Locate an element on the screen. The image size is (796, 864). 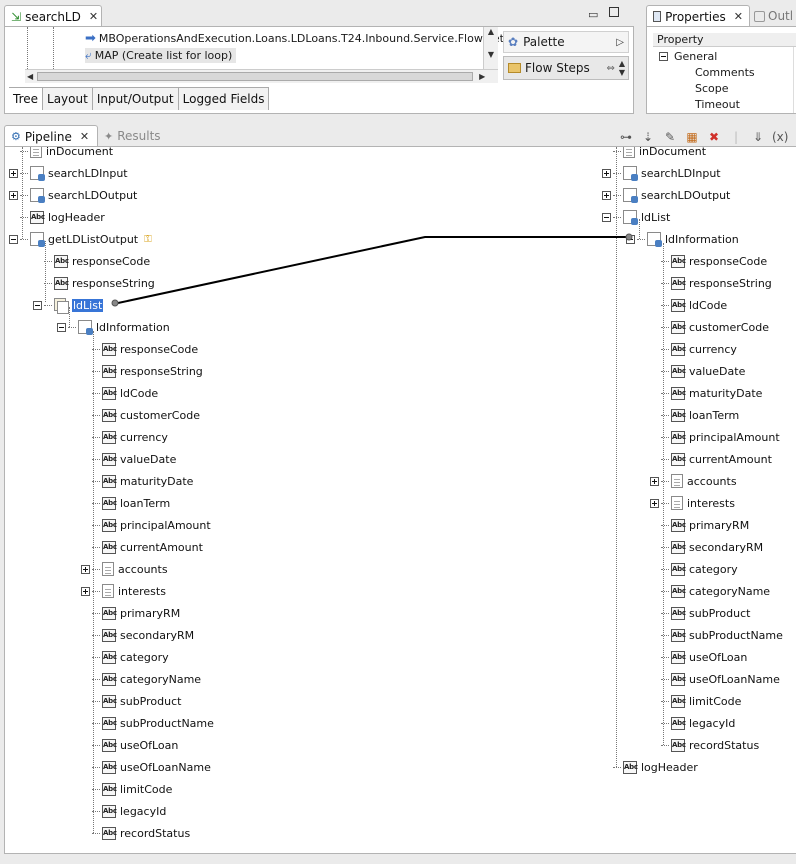
property-group-label: General is located at coordinates (696, 56).